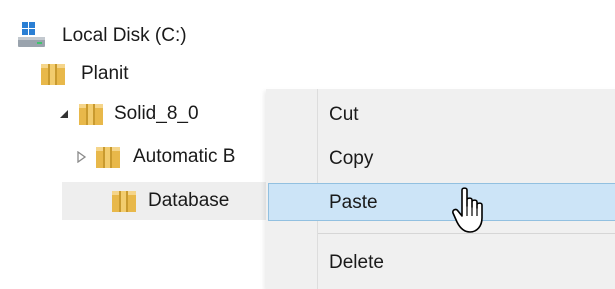 This screenshot has width=615, height=289. I want to click on menu-item-highlight, so click(441, 202).